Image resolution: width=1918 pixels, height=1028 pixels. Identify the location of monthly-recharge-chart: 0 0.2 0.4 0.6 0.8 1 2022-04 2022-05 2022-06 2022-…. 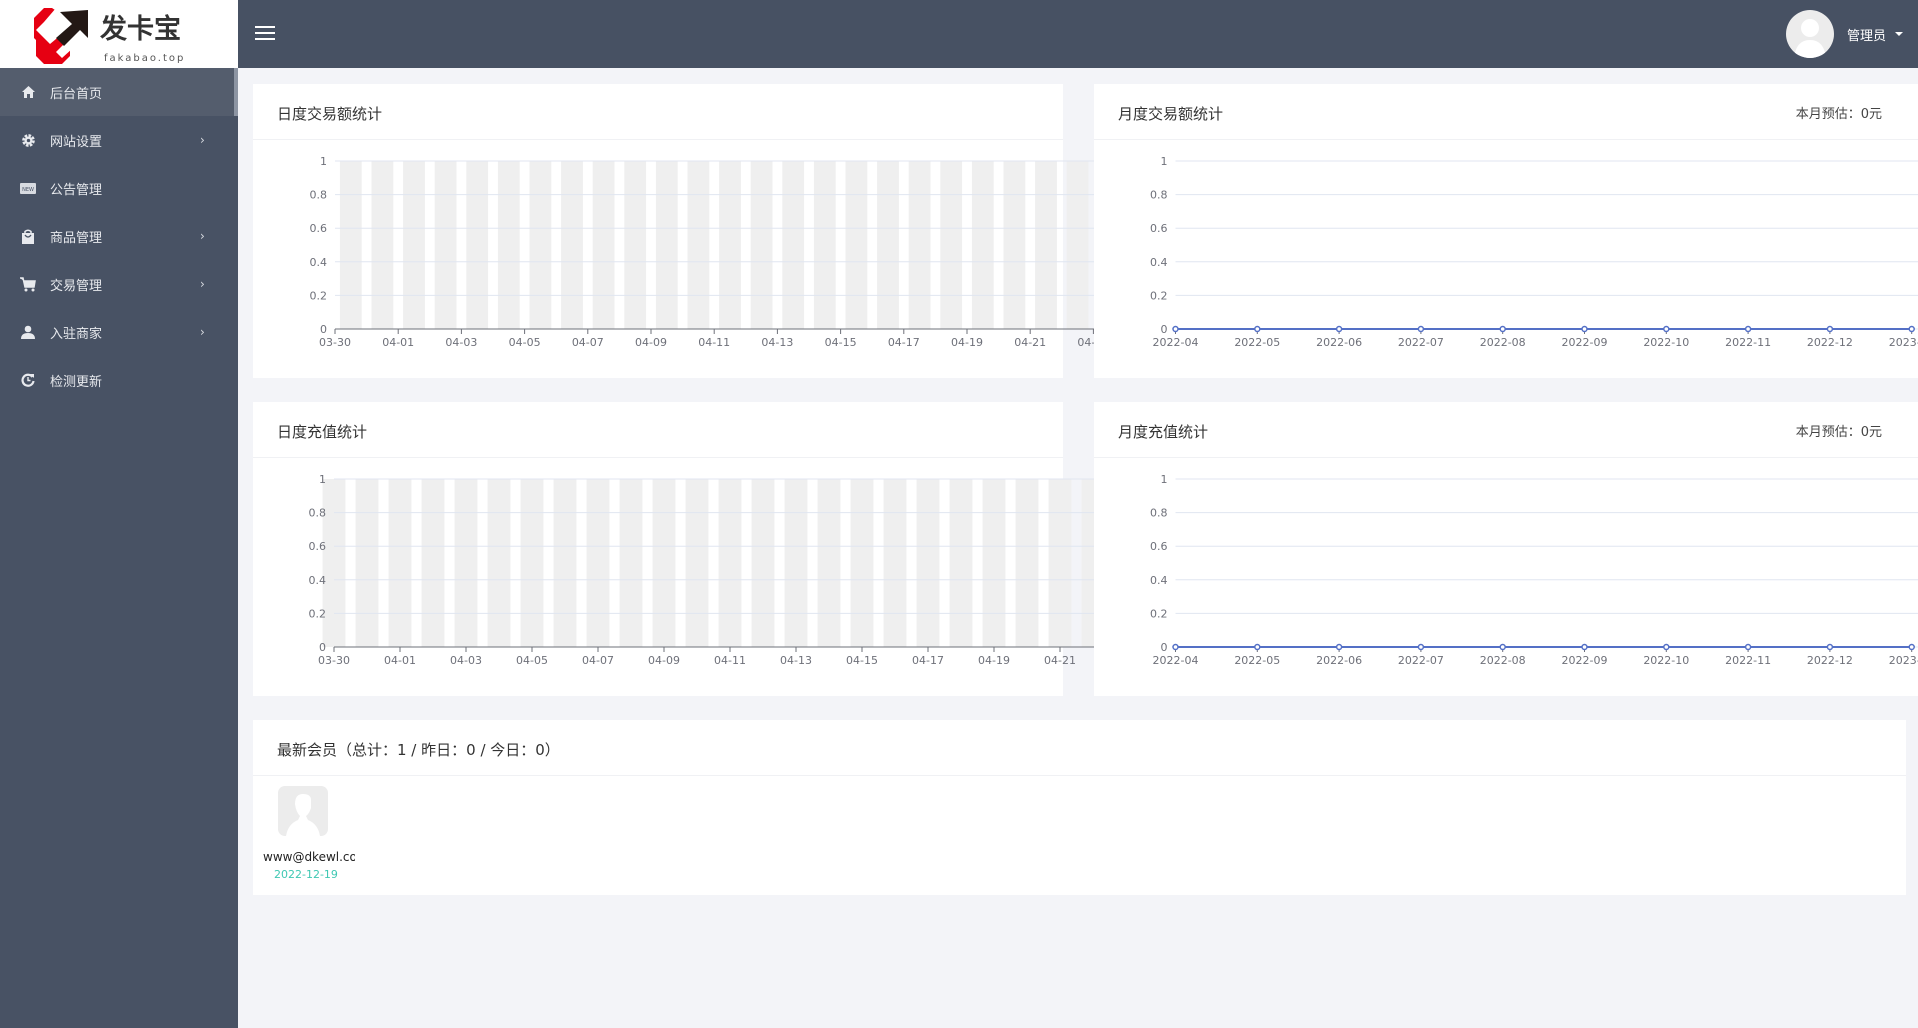
(1534, 570).